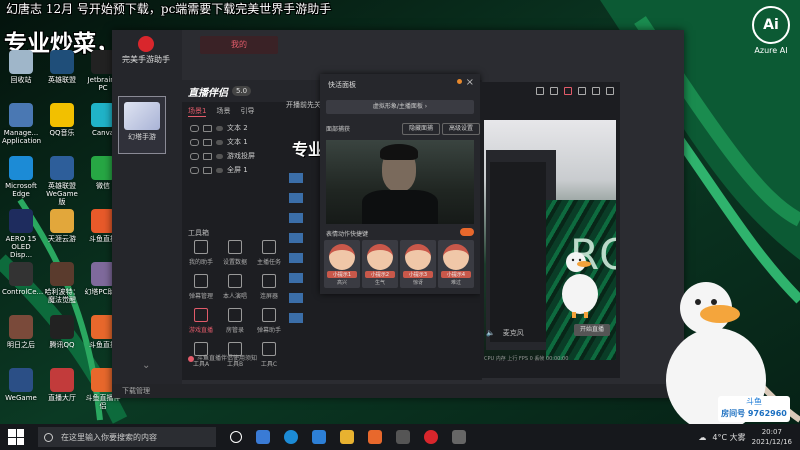  I want to click on taskbar-search: 在这里输入你要搜索的内容, so click(127, 437).